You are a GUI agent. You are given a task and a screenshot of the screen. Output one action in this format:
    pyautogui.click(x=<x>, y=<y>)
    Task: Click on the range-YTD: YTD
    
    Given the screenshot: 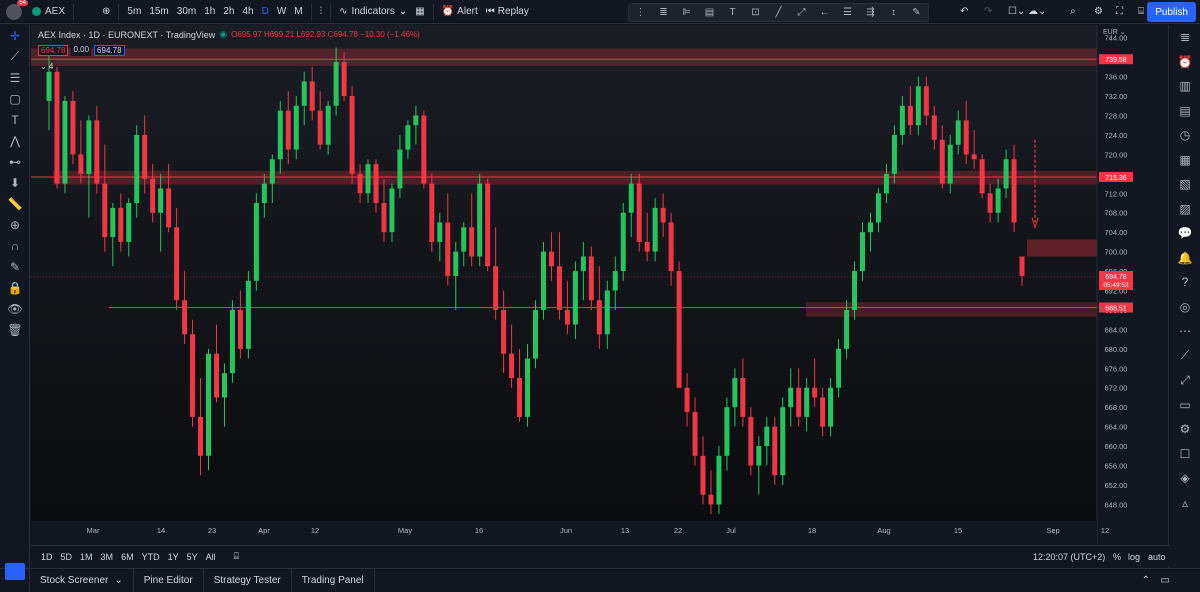 What is the action you would take?
    pyautogui.click(x=151, y=557)
    